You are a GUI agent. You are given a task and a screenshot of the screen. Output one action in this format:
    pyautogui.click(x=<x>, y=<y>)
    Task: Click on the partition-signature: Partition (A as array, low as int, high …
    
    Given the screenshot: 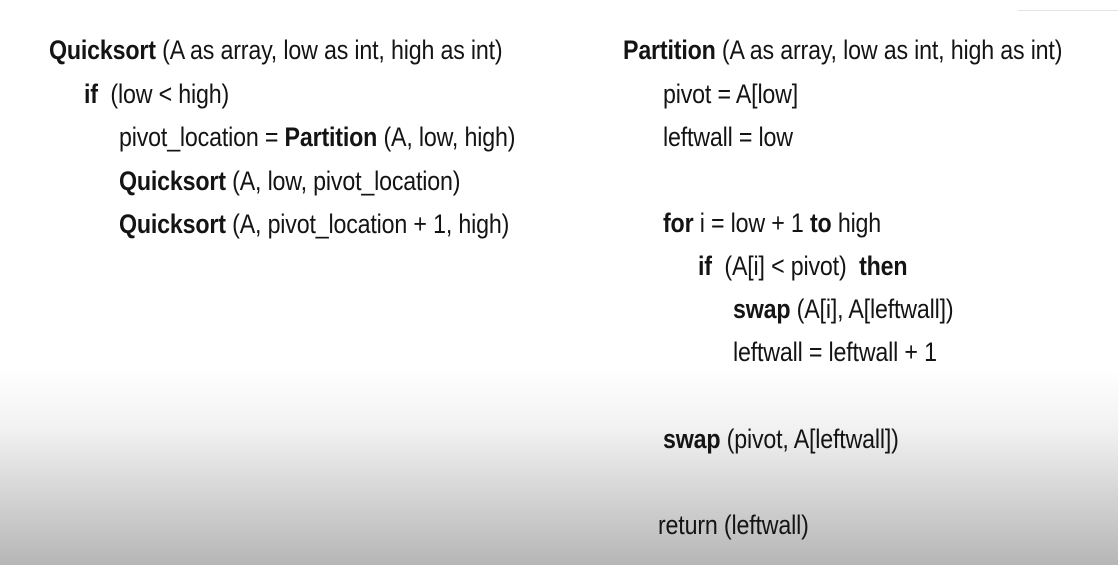 What is the action you would take?
    pyautogui.click(x=842, y=50)
    